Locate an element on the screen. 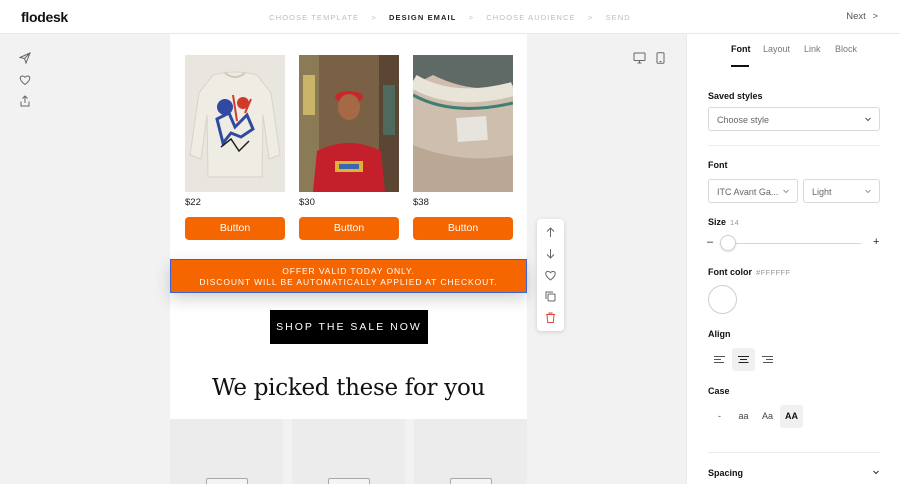  product-image-sweatshirt is located at coordinates (235, 123).